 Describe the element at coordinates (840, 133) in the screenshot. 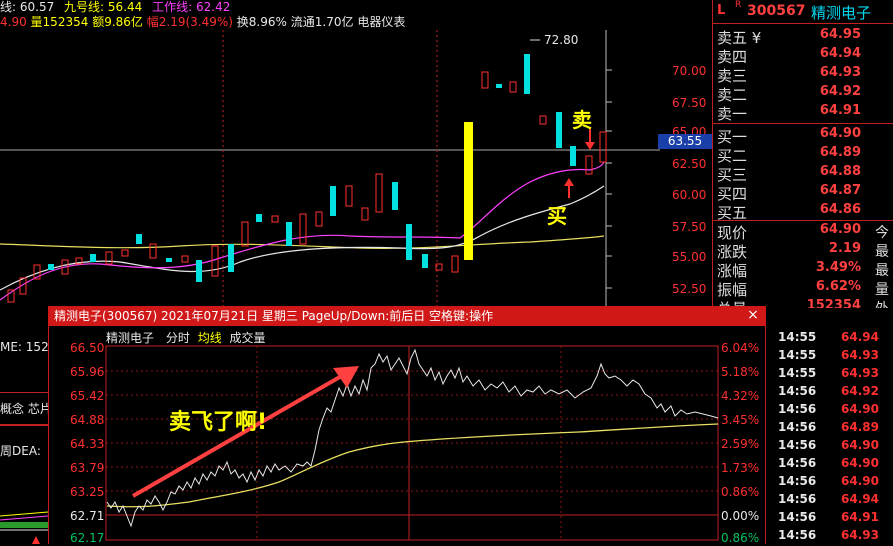

I see `bid-price: 64.90` at that location.